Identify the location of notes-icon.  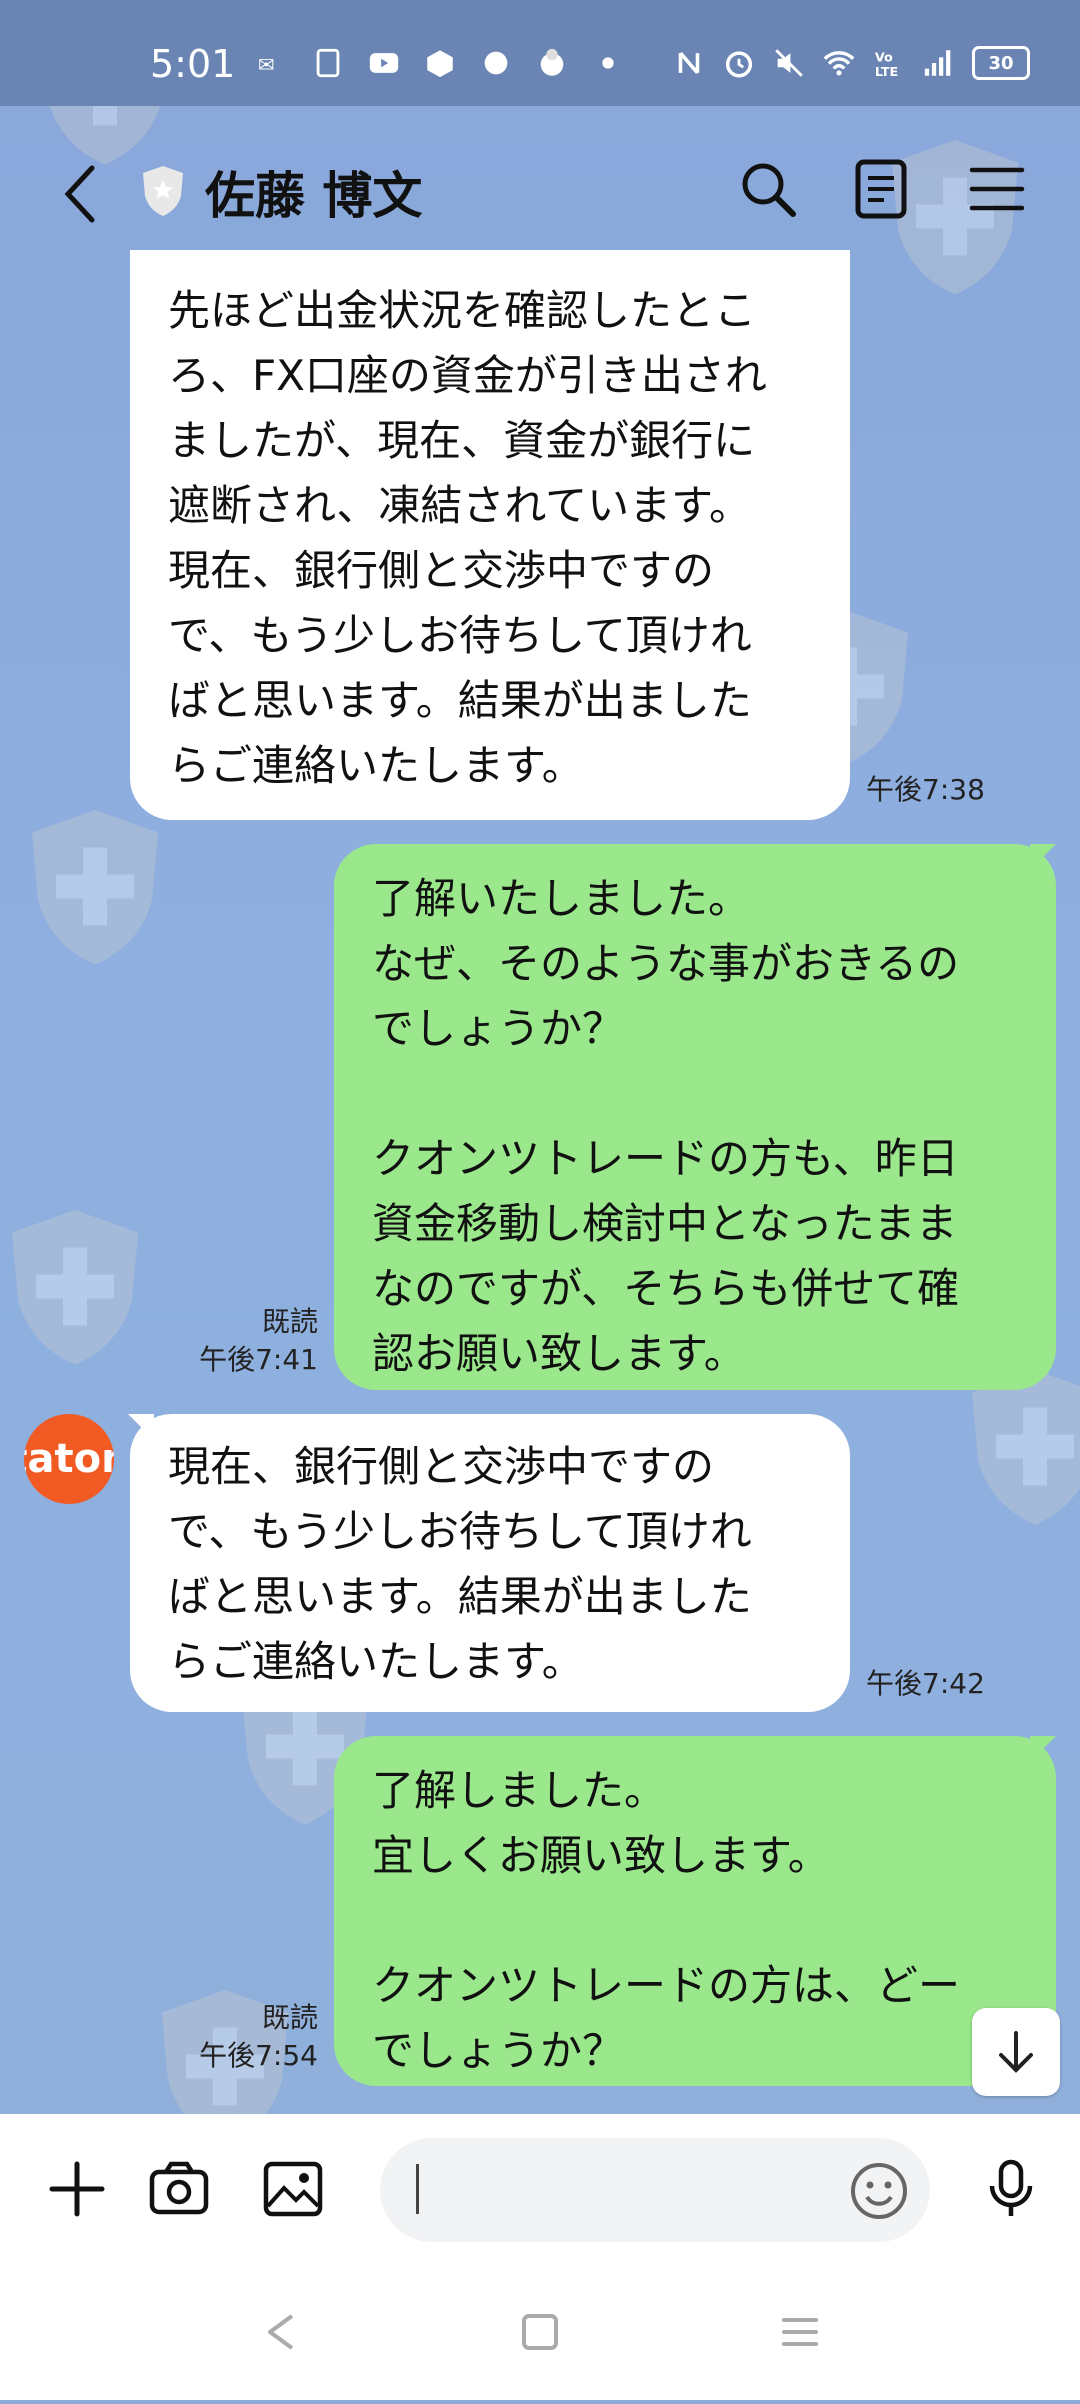
(881, 189).